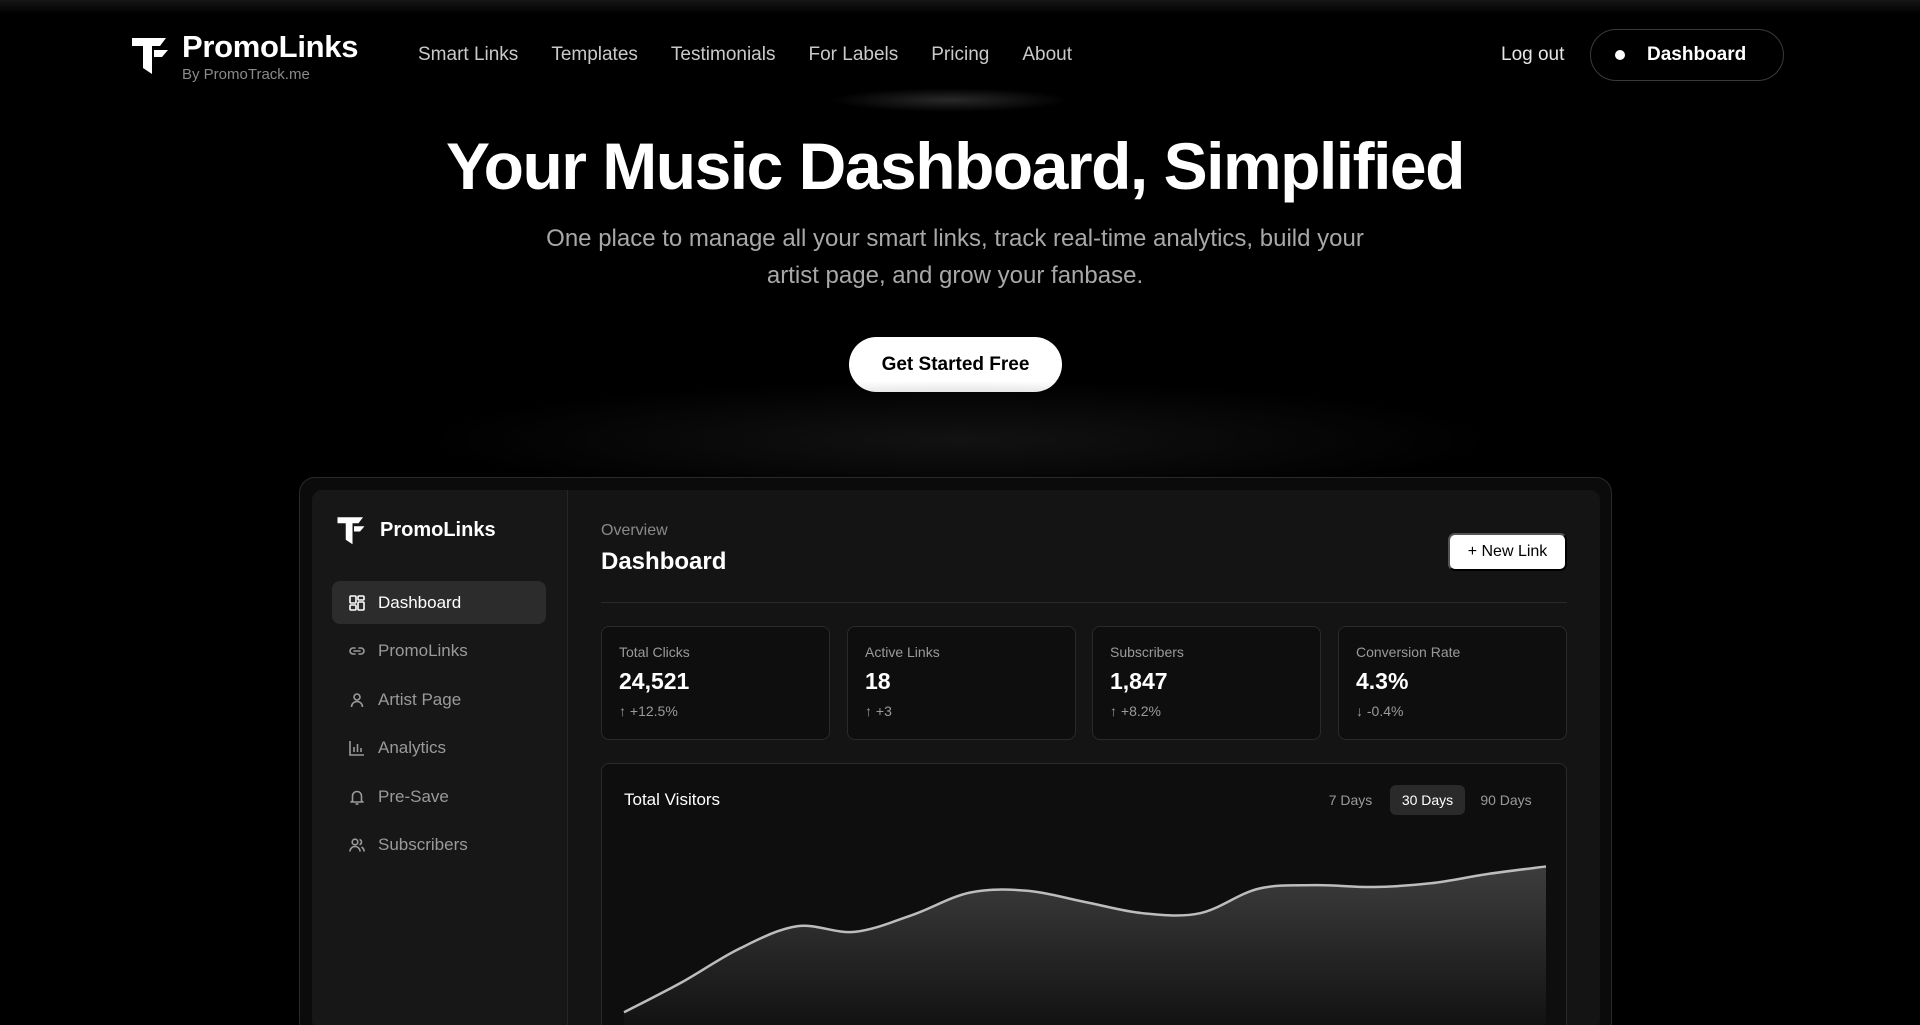  Describe the element at coordinates (955, 275) in the screenshot. I see `hero-subtitle-line-2: artist page, and grow your fanbase.` at that location.